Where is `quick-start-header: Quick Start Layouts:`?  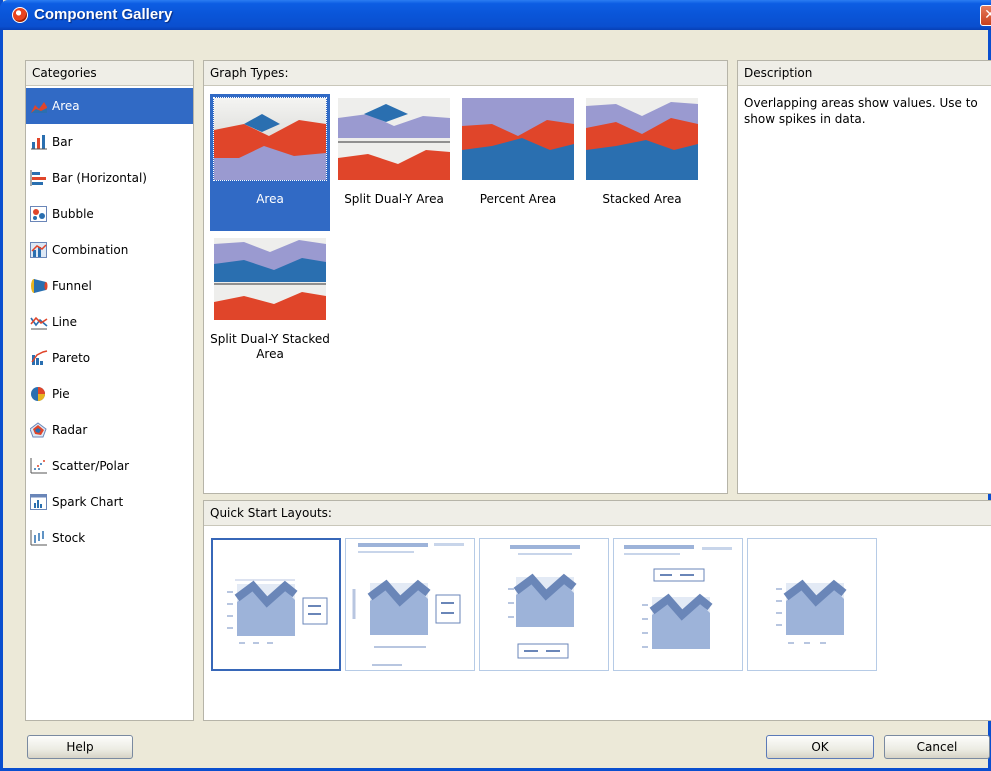
quick-start-header: Quick Start Layouts: is located at coordinates (597, 513).